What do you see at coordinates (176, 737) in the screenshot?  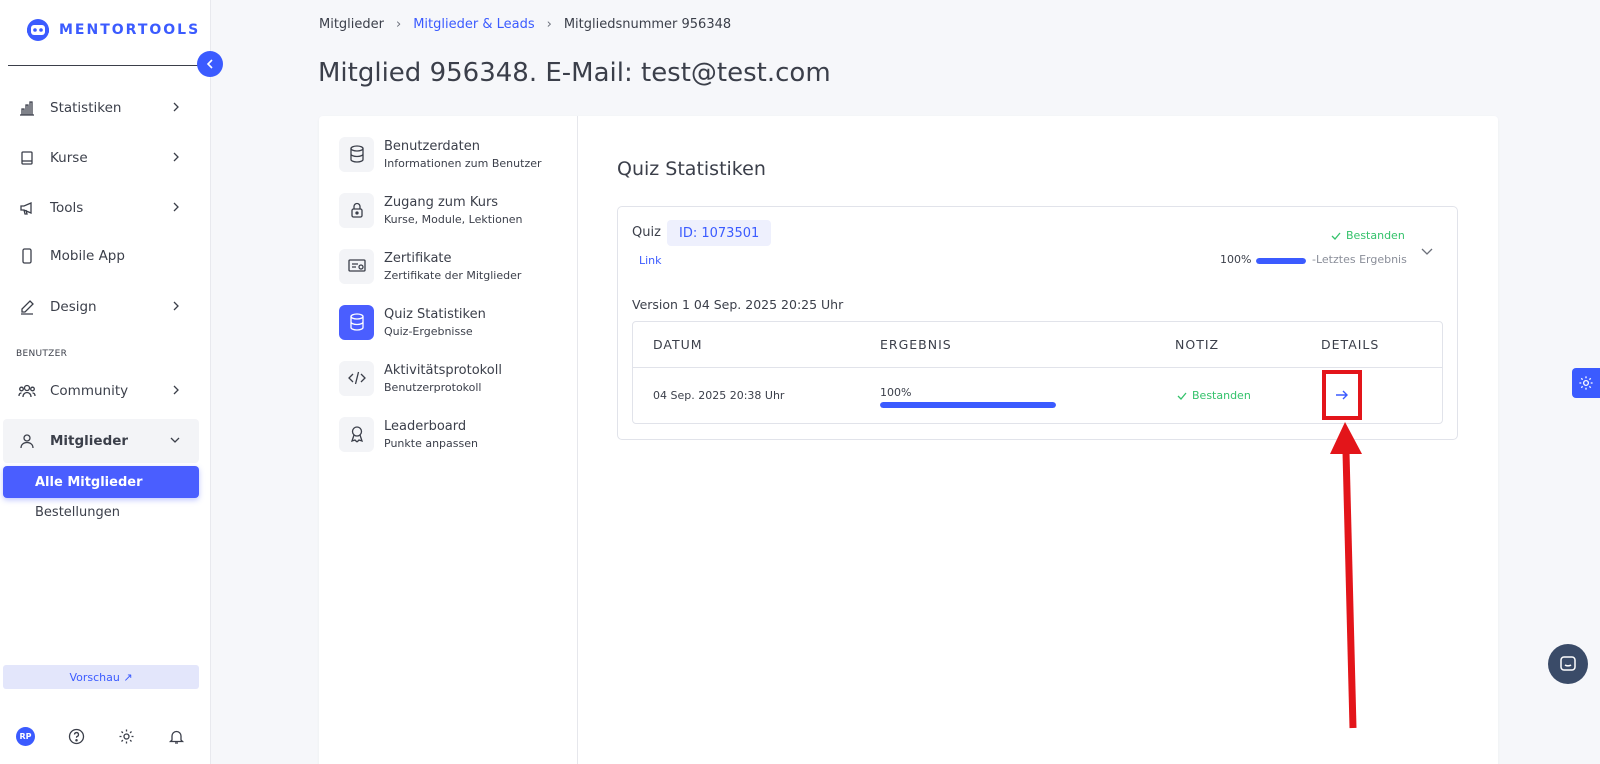 I see `bell-icon` at bounding box center [176, 737].